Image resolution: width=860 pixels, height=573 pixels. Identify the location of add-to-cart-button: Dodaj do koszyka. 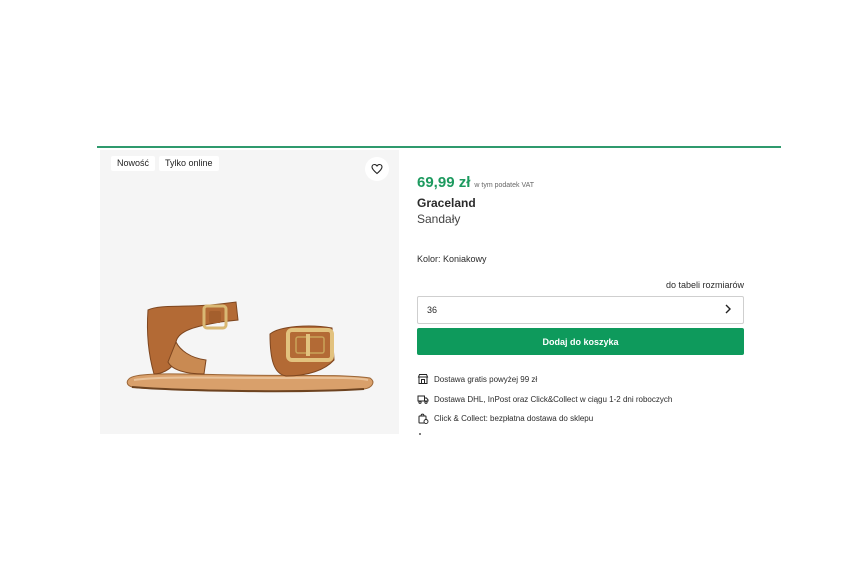
(580, 341).